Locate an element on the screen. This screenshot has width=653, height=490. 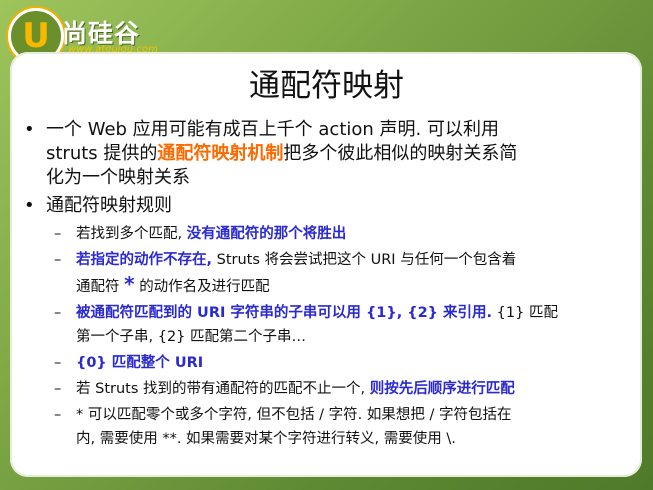
bullet-1-highlight: 通配符映射机制 is located at coordinates (220, 153).